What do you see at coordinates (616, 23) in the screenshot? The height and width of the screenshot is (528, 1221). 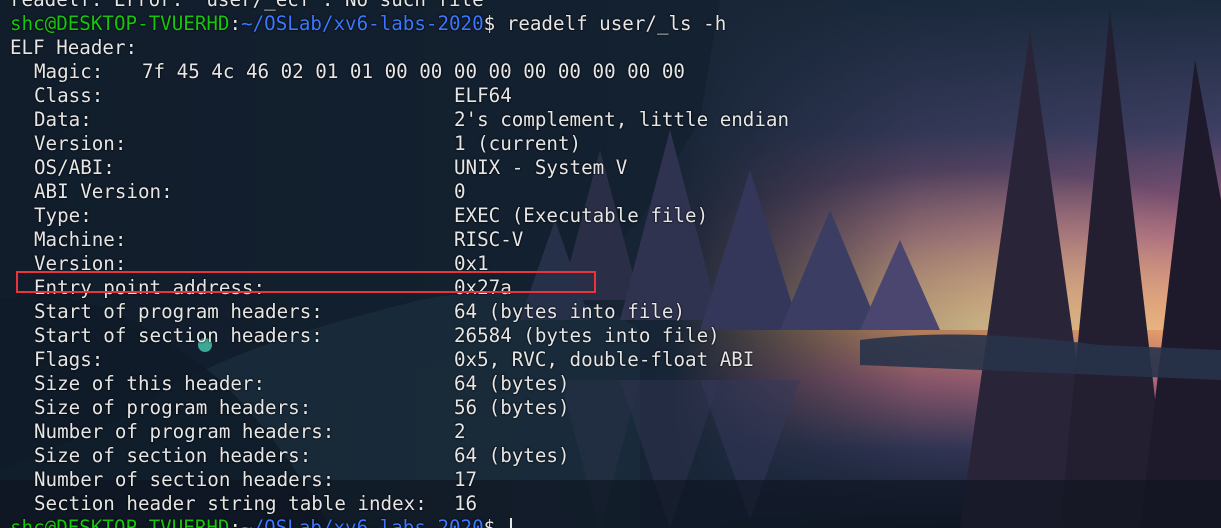 I see `command-text: readelf user/_ls -h` at bounding box center [616, 23].